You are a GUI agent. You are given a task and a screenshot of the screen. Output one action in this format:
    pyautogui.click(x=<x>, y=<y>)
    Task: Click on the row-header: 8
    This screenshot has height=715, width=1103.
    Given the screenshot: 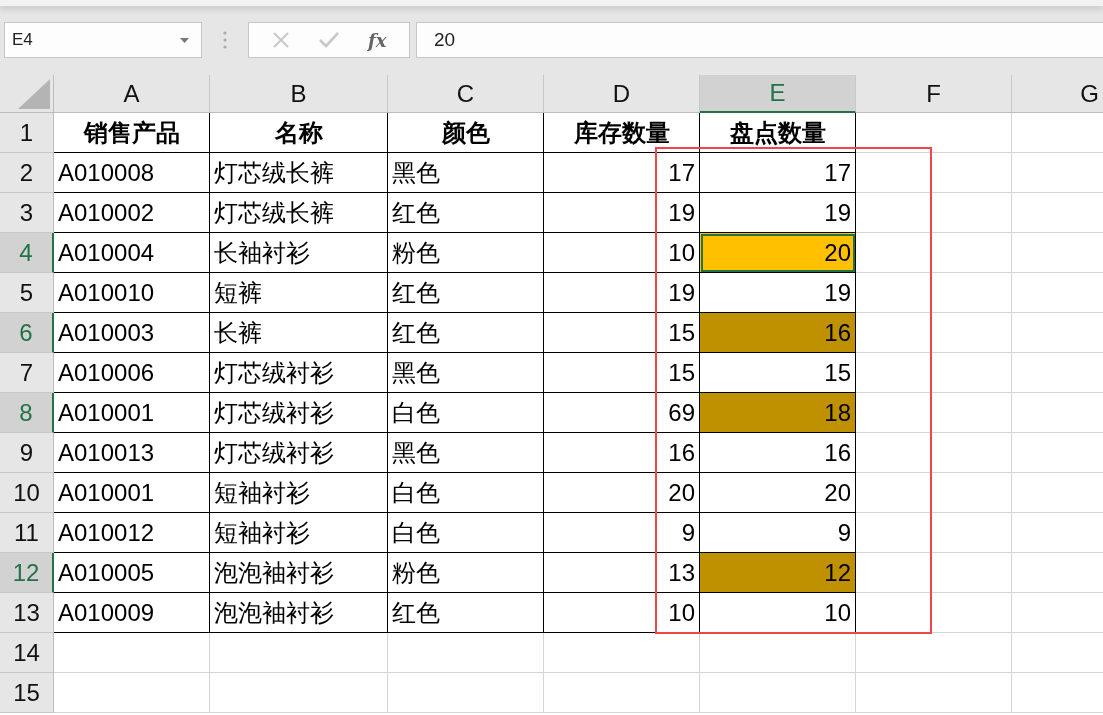 What is the action you would take?
    pyautogui.click(x=27, y=413)
    